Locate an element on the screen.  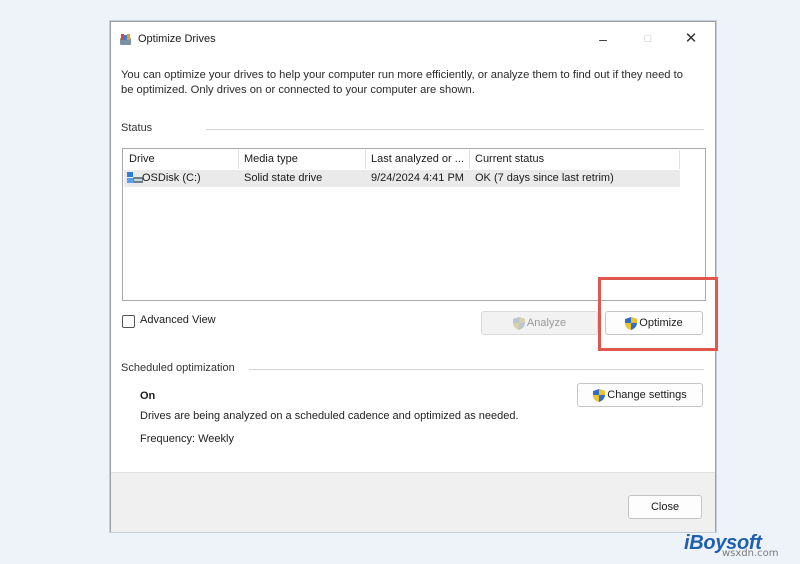
schedule-frequency: Frequency: Weekly is located at coordinates (187, 439).